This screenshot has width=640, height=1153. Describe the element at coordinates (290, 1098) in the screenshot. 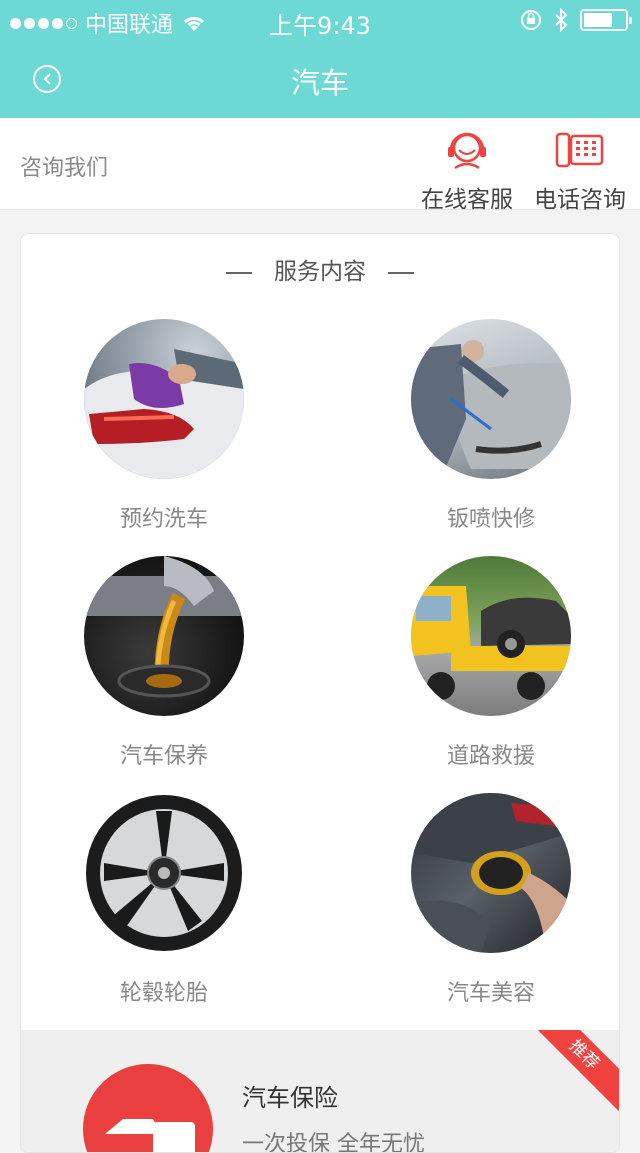

I see `insurance-title: 汽车保险` at that location.